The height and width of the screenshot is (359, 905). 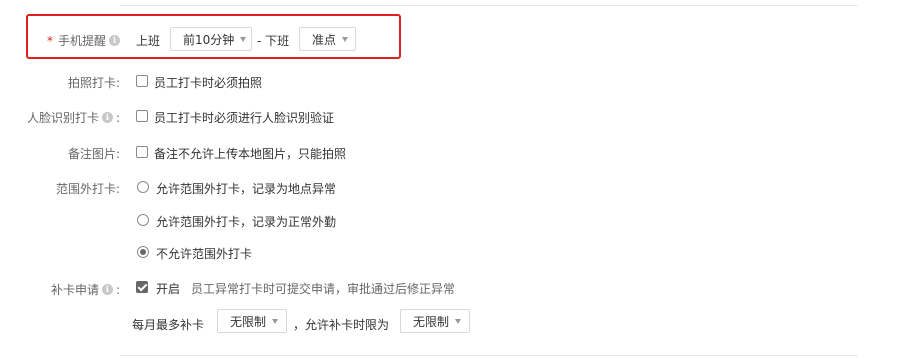 I want to click on face-checkin-option: 员工打卡时必须进行人脸识别验证, so click(x=244, y=118).